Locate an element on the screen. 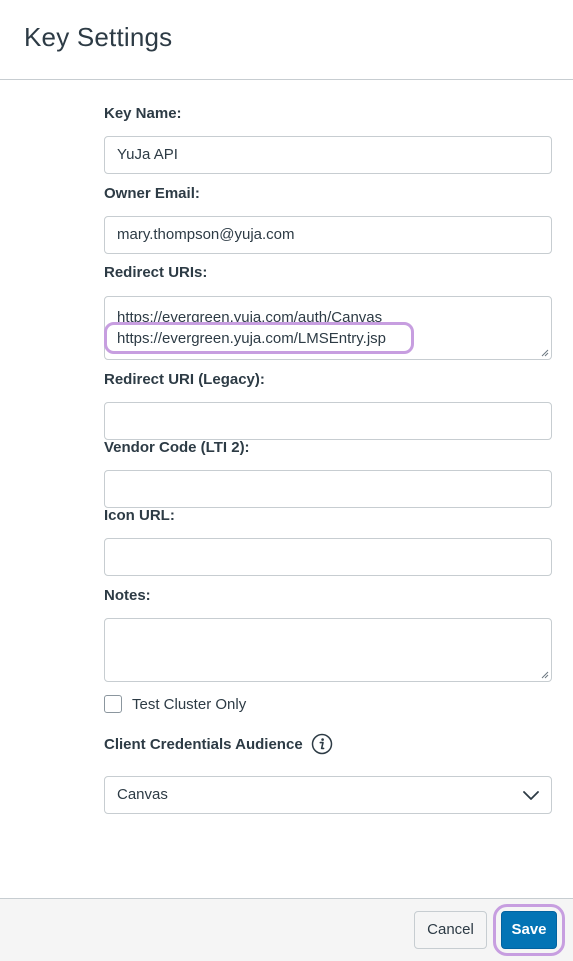 The image size is (573, 961). icon-url-input is located at coordinates (328, 557).